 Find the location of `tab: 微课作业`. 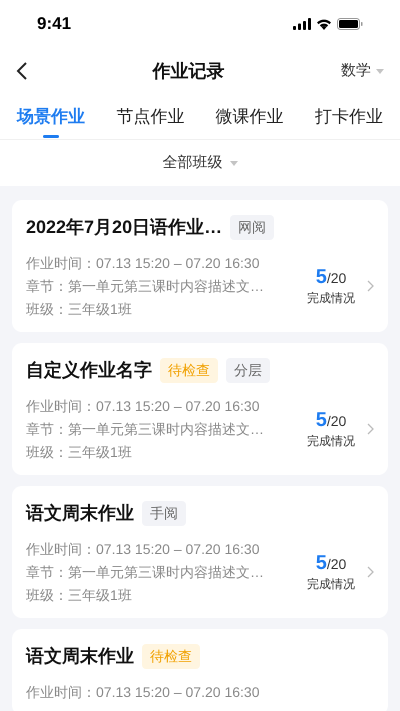

tab: 微课作业 is located at coordinates (250, 116).